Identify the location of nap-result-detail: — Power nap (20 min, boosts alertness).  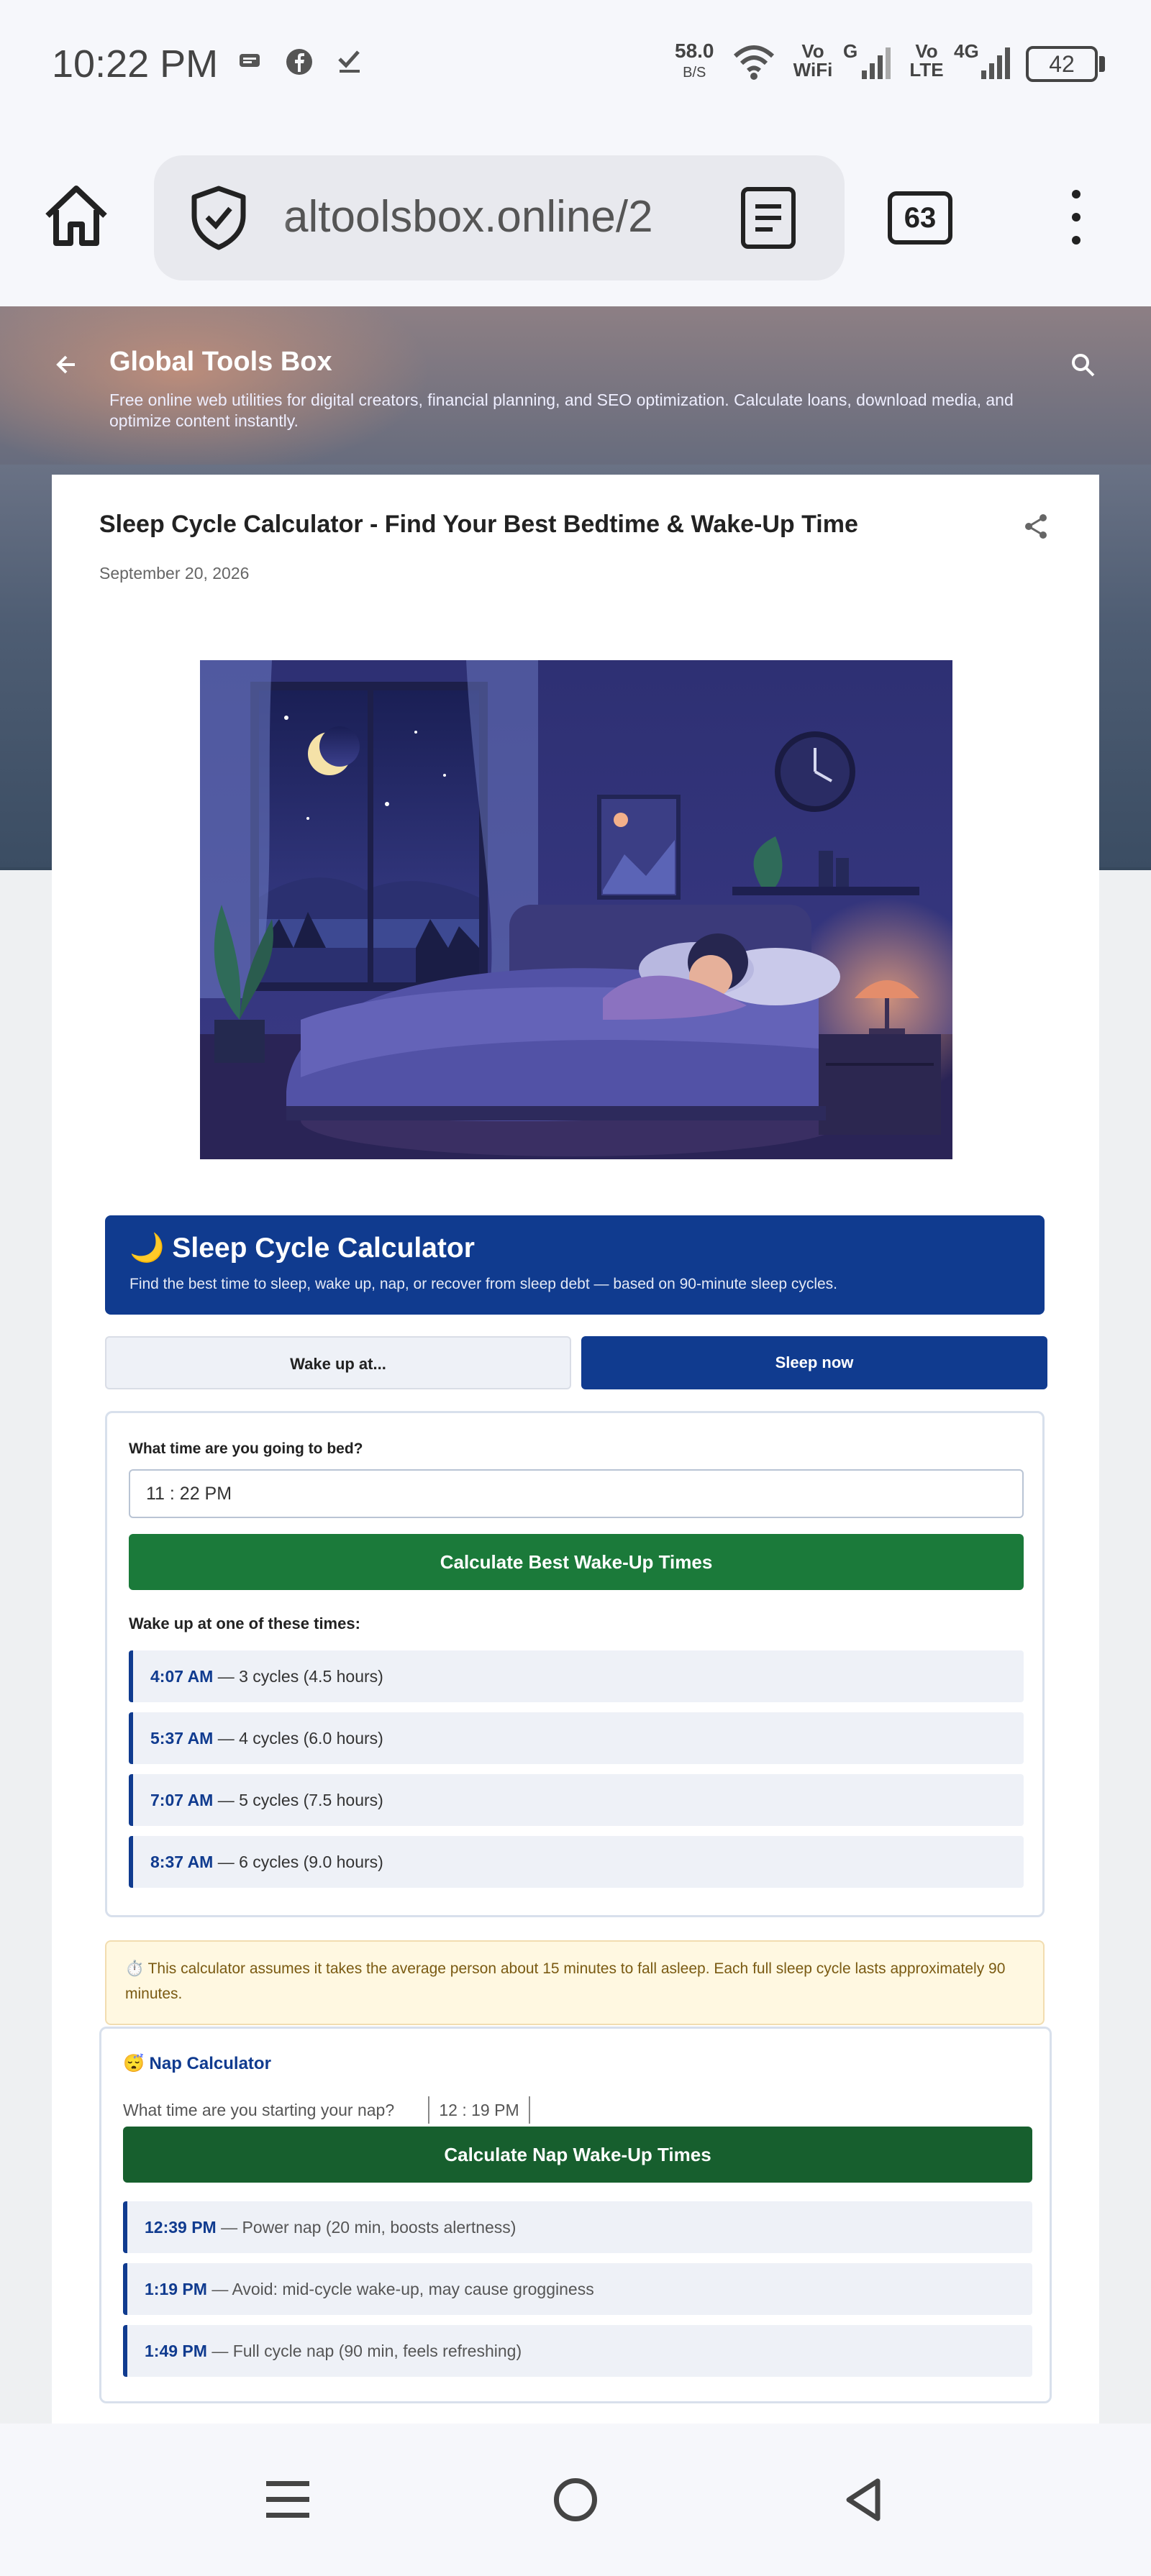
(366, 2227).